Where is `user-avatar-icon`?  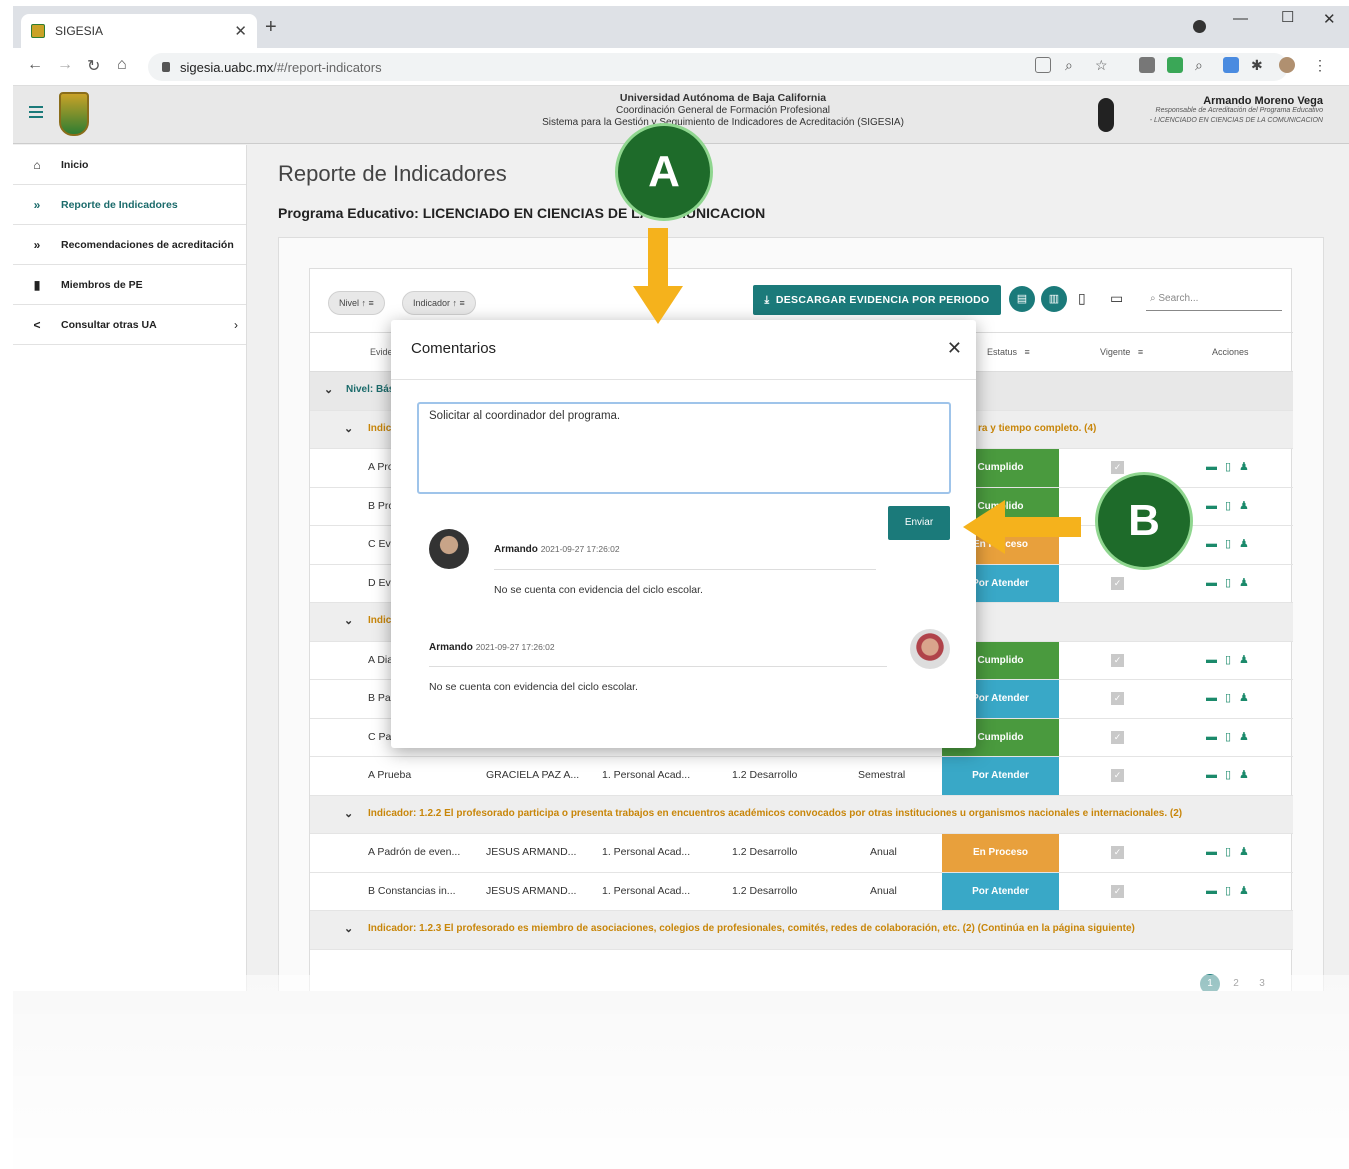
user-avatar-icon is located at coordinates (1287, 65).